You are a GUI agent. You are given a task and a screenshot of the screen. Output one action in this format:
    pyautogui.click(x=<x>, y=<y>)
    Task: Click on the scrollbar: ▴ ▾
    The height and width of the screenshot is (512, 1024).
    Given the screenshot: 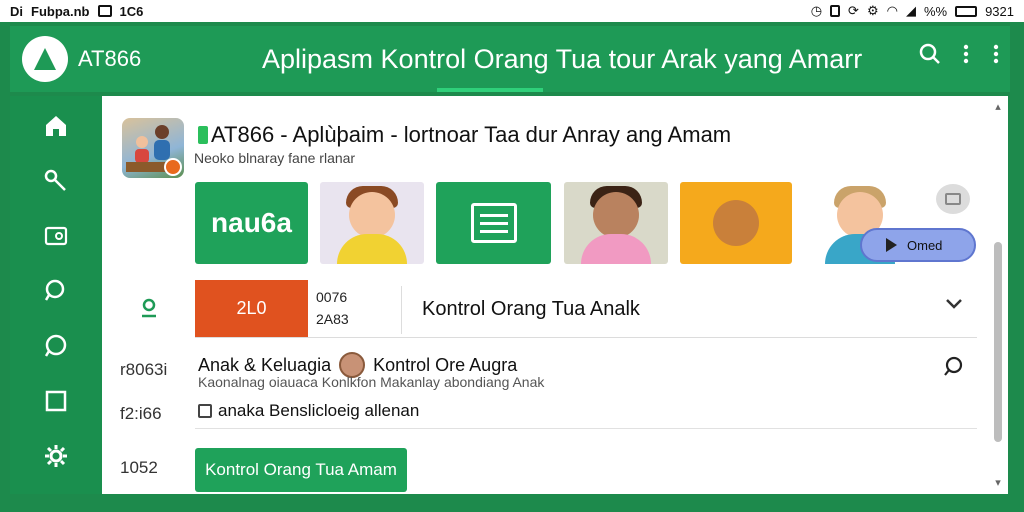 What is the action you would take?
    pyautogui.click(x=998, y=294)
    